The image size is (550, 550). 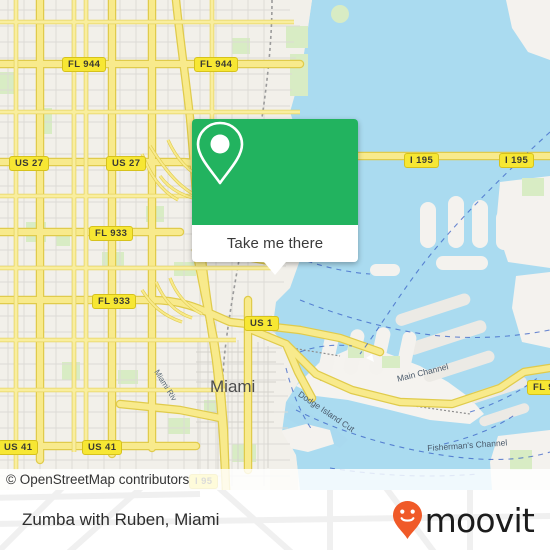 I want to click on moovit-brand: moovit, so click(x=463, y=520).